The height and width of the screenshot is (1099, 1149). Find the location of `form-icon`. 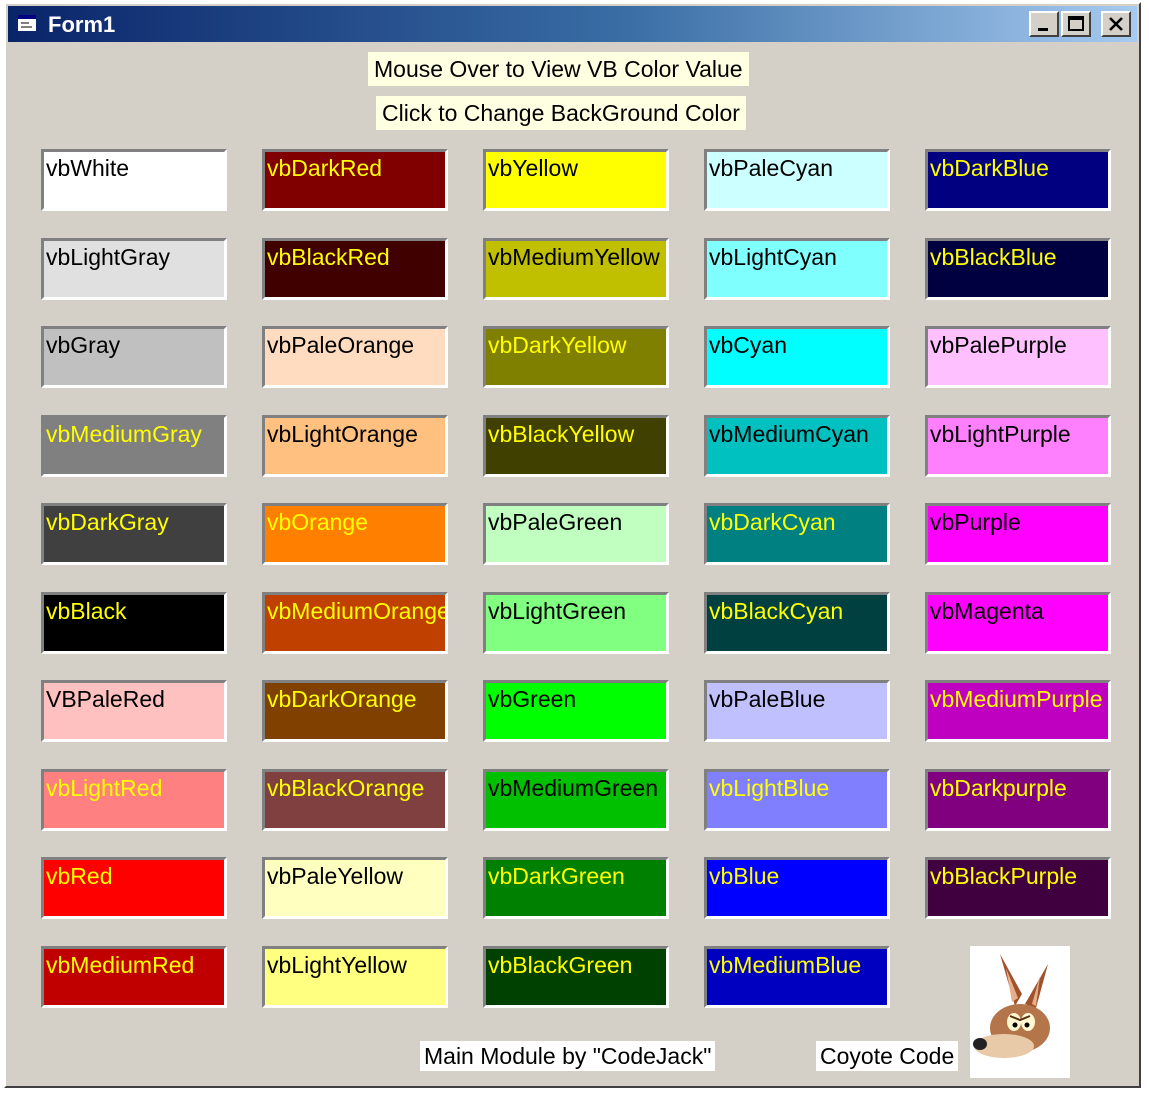

form-icon is located at coordinates (27, 23).